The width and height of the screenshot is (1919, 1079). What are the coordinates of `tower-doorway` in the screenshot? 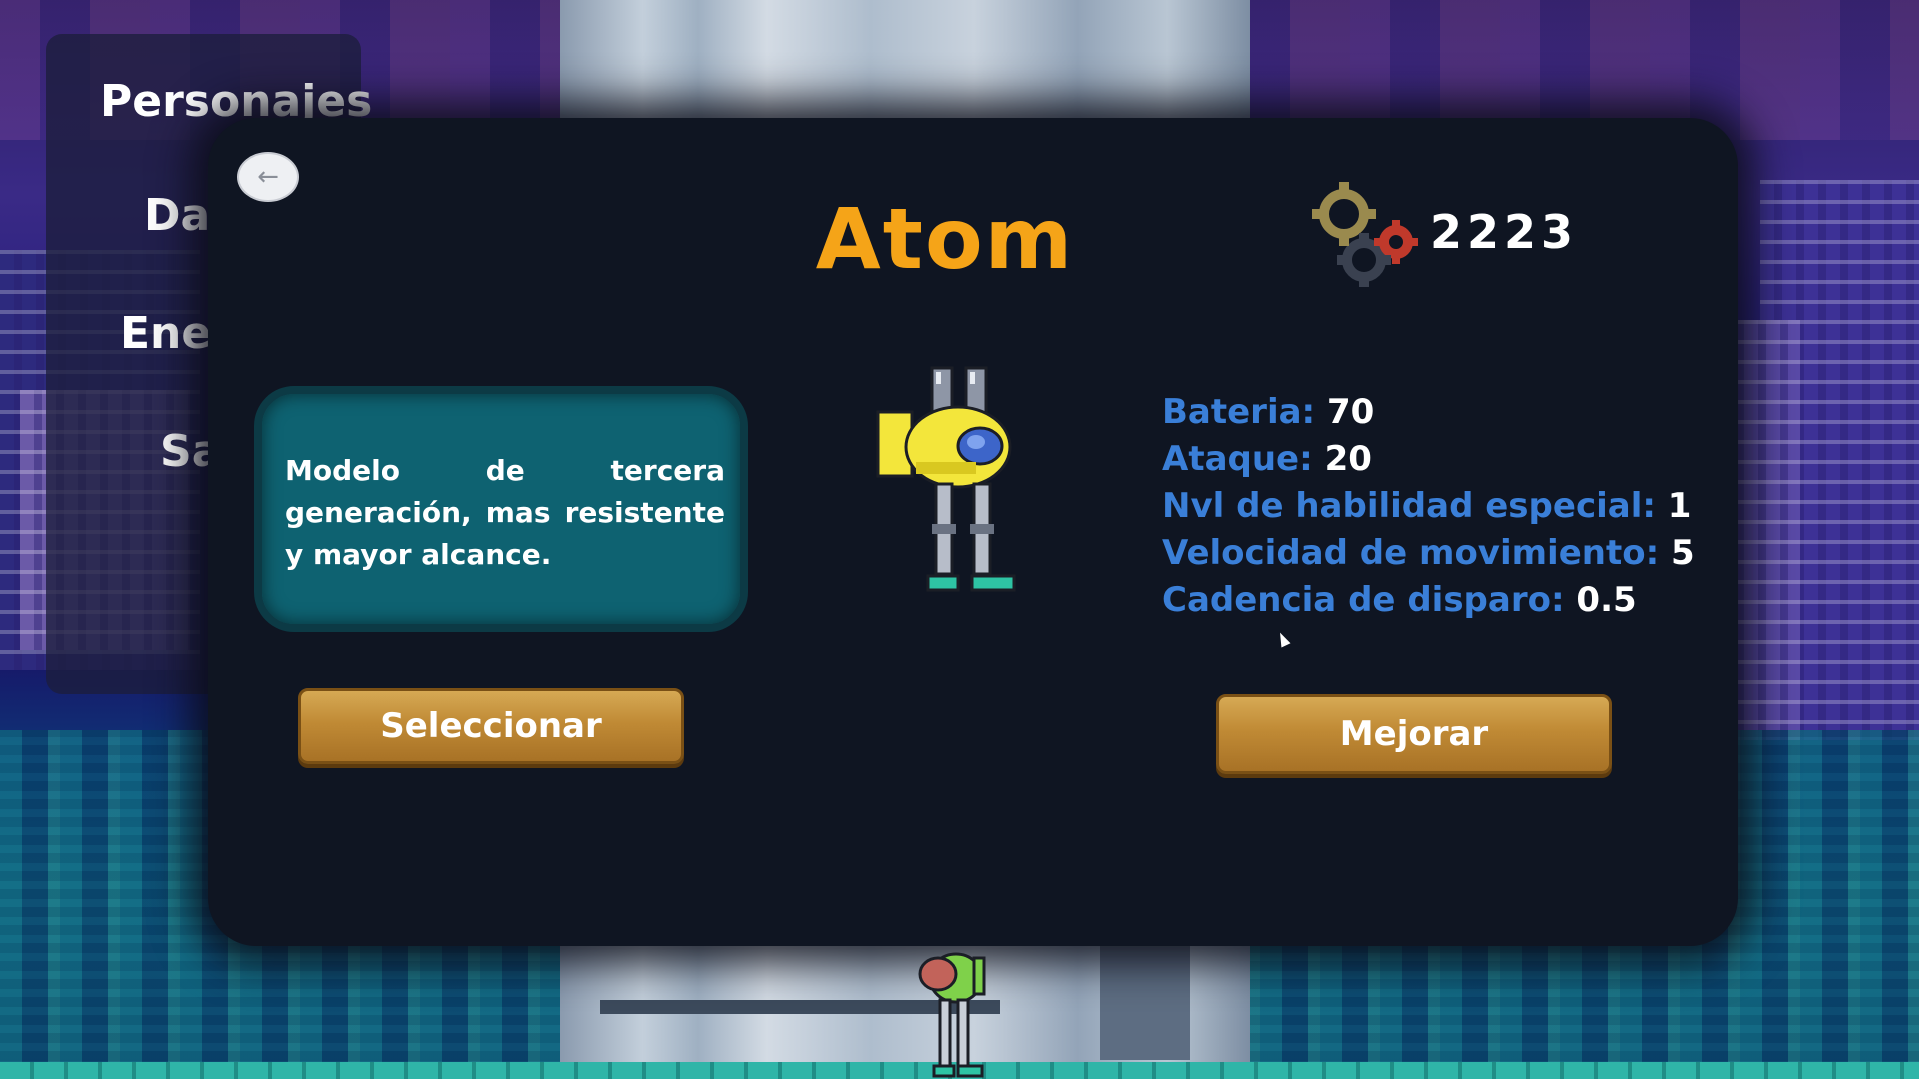 It's located at (1145, 1000).